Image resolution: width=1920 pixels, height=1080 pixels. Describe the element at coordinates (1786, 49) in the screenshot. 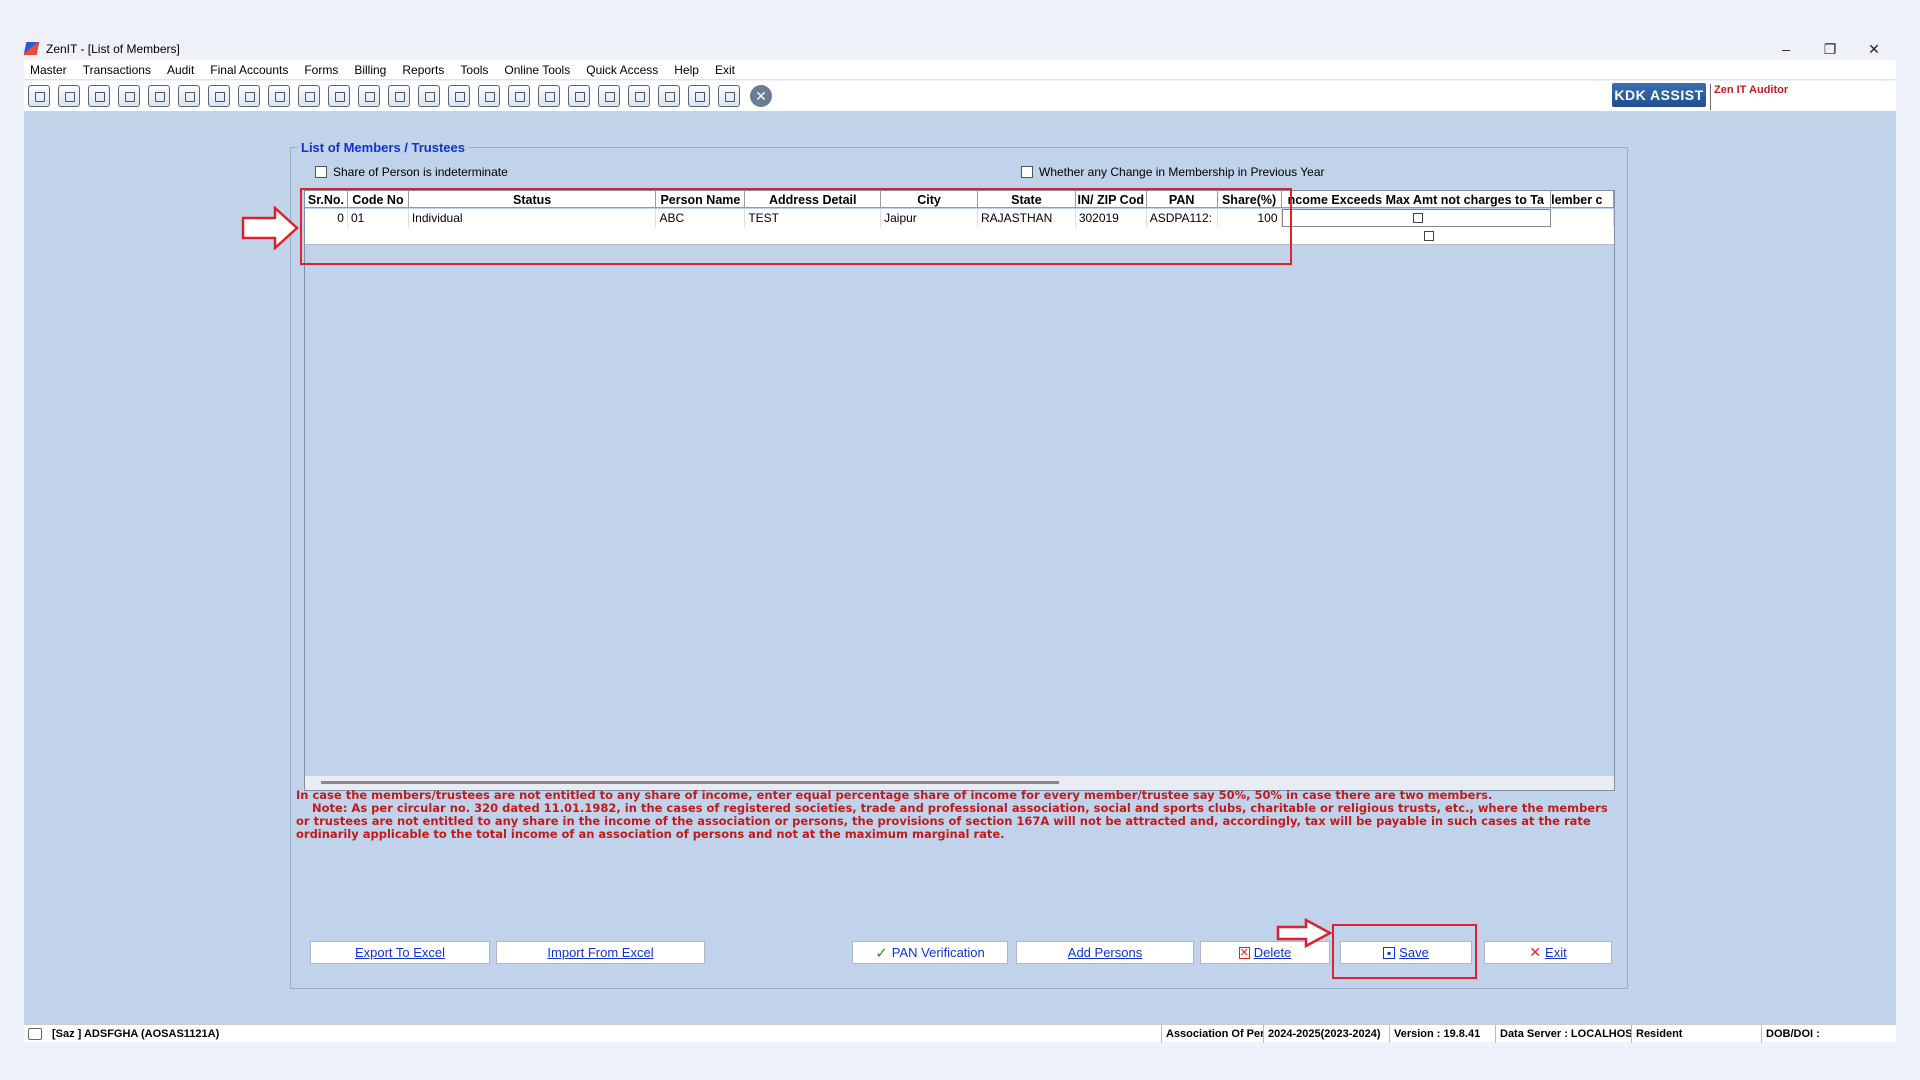

I see `minimize-button: –` at that location.